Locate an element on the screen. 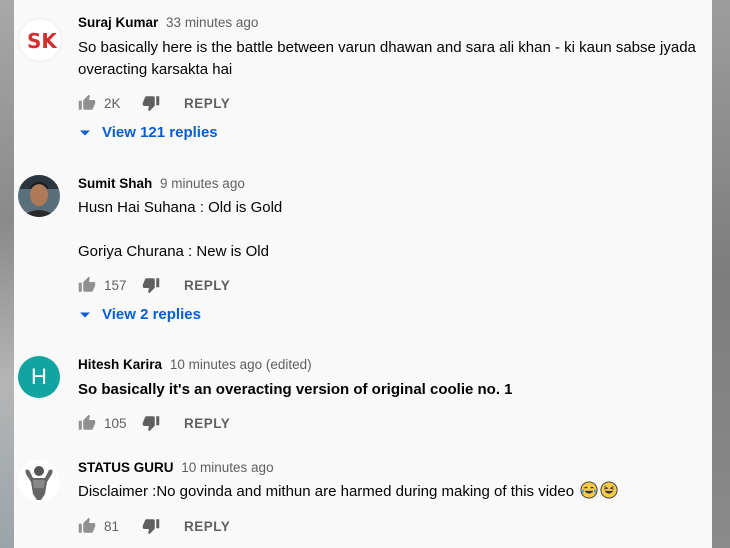 This screenshot has width=730, height=548. like-count: 2K is located at coordinates (112, 103).